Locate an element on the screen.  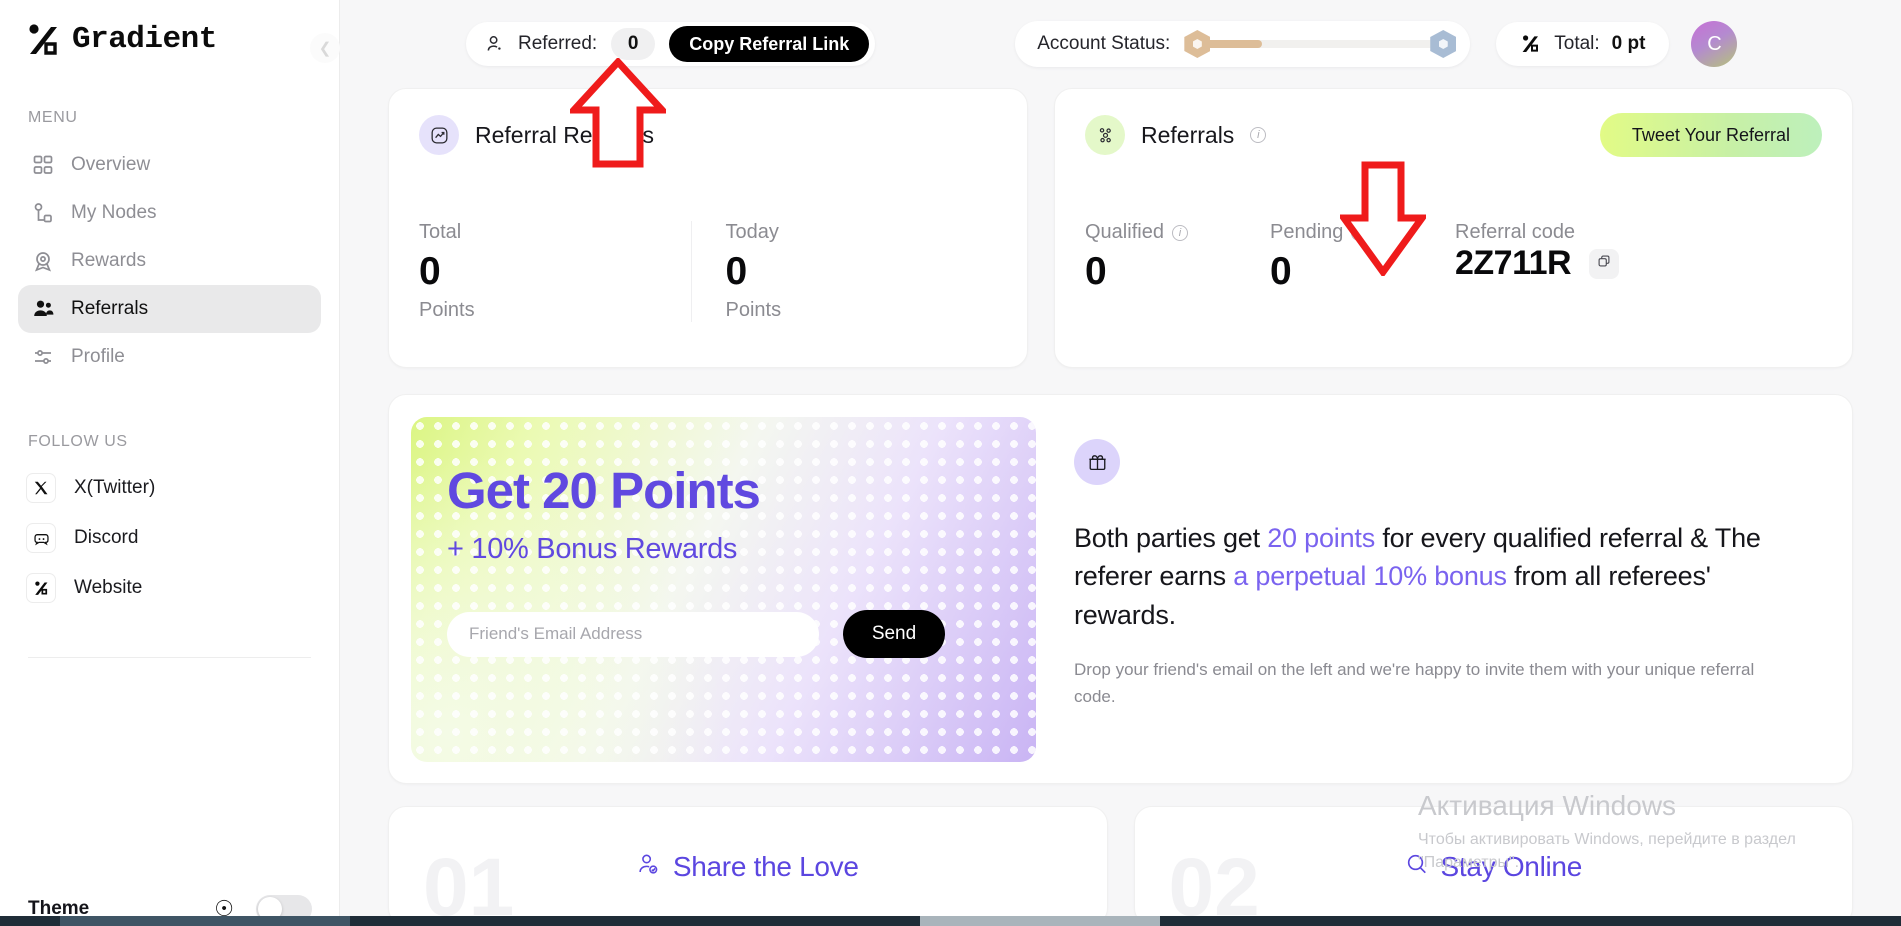
total-value: 0 pt is located at coordinates (1628, 43).